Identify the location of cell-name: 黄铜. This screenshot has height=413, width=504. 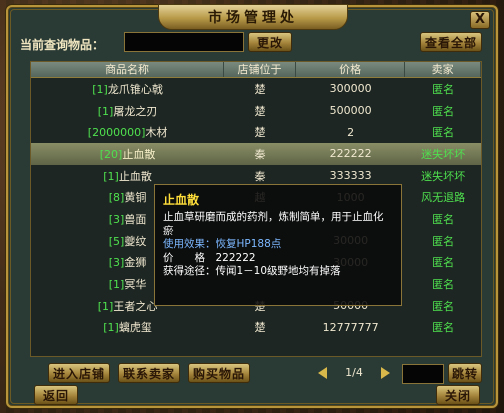
(135, 198).